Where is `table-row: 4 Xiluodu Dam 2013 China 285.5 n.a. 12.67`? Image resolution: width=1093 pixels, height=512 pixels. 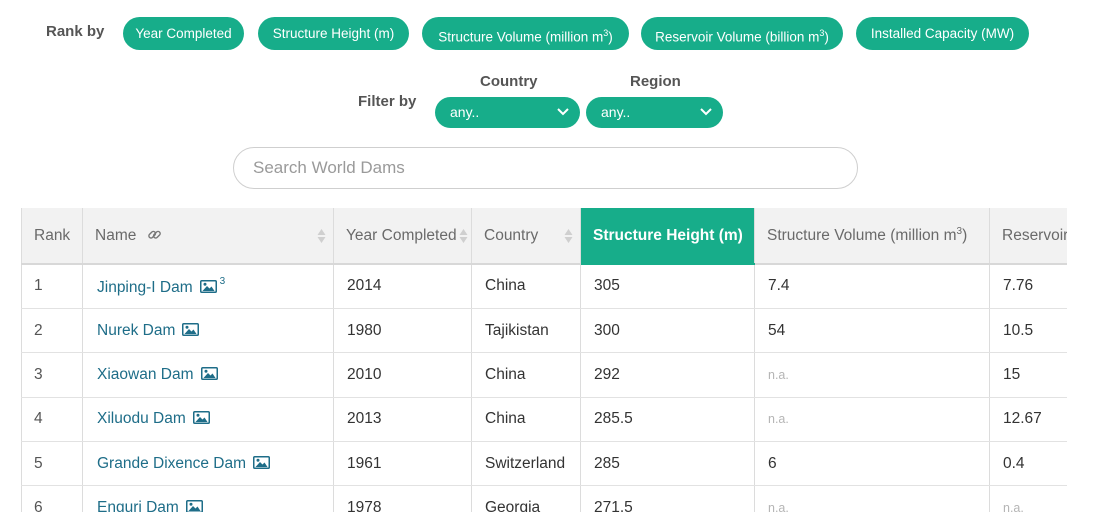 table-row: 4 Xiluodu Dam 2013 China 285.5 n.a. 12.67 is located at coordinates (544, 420).